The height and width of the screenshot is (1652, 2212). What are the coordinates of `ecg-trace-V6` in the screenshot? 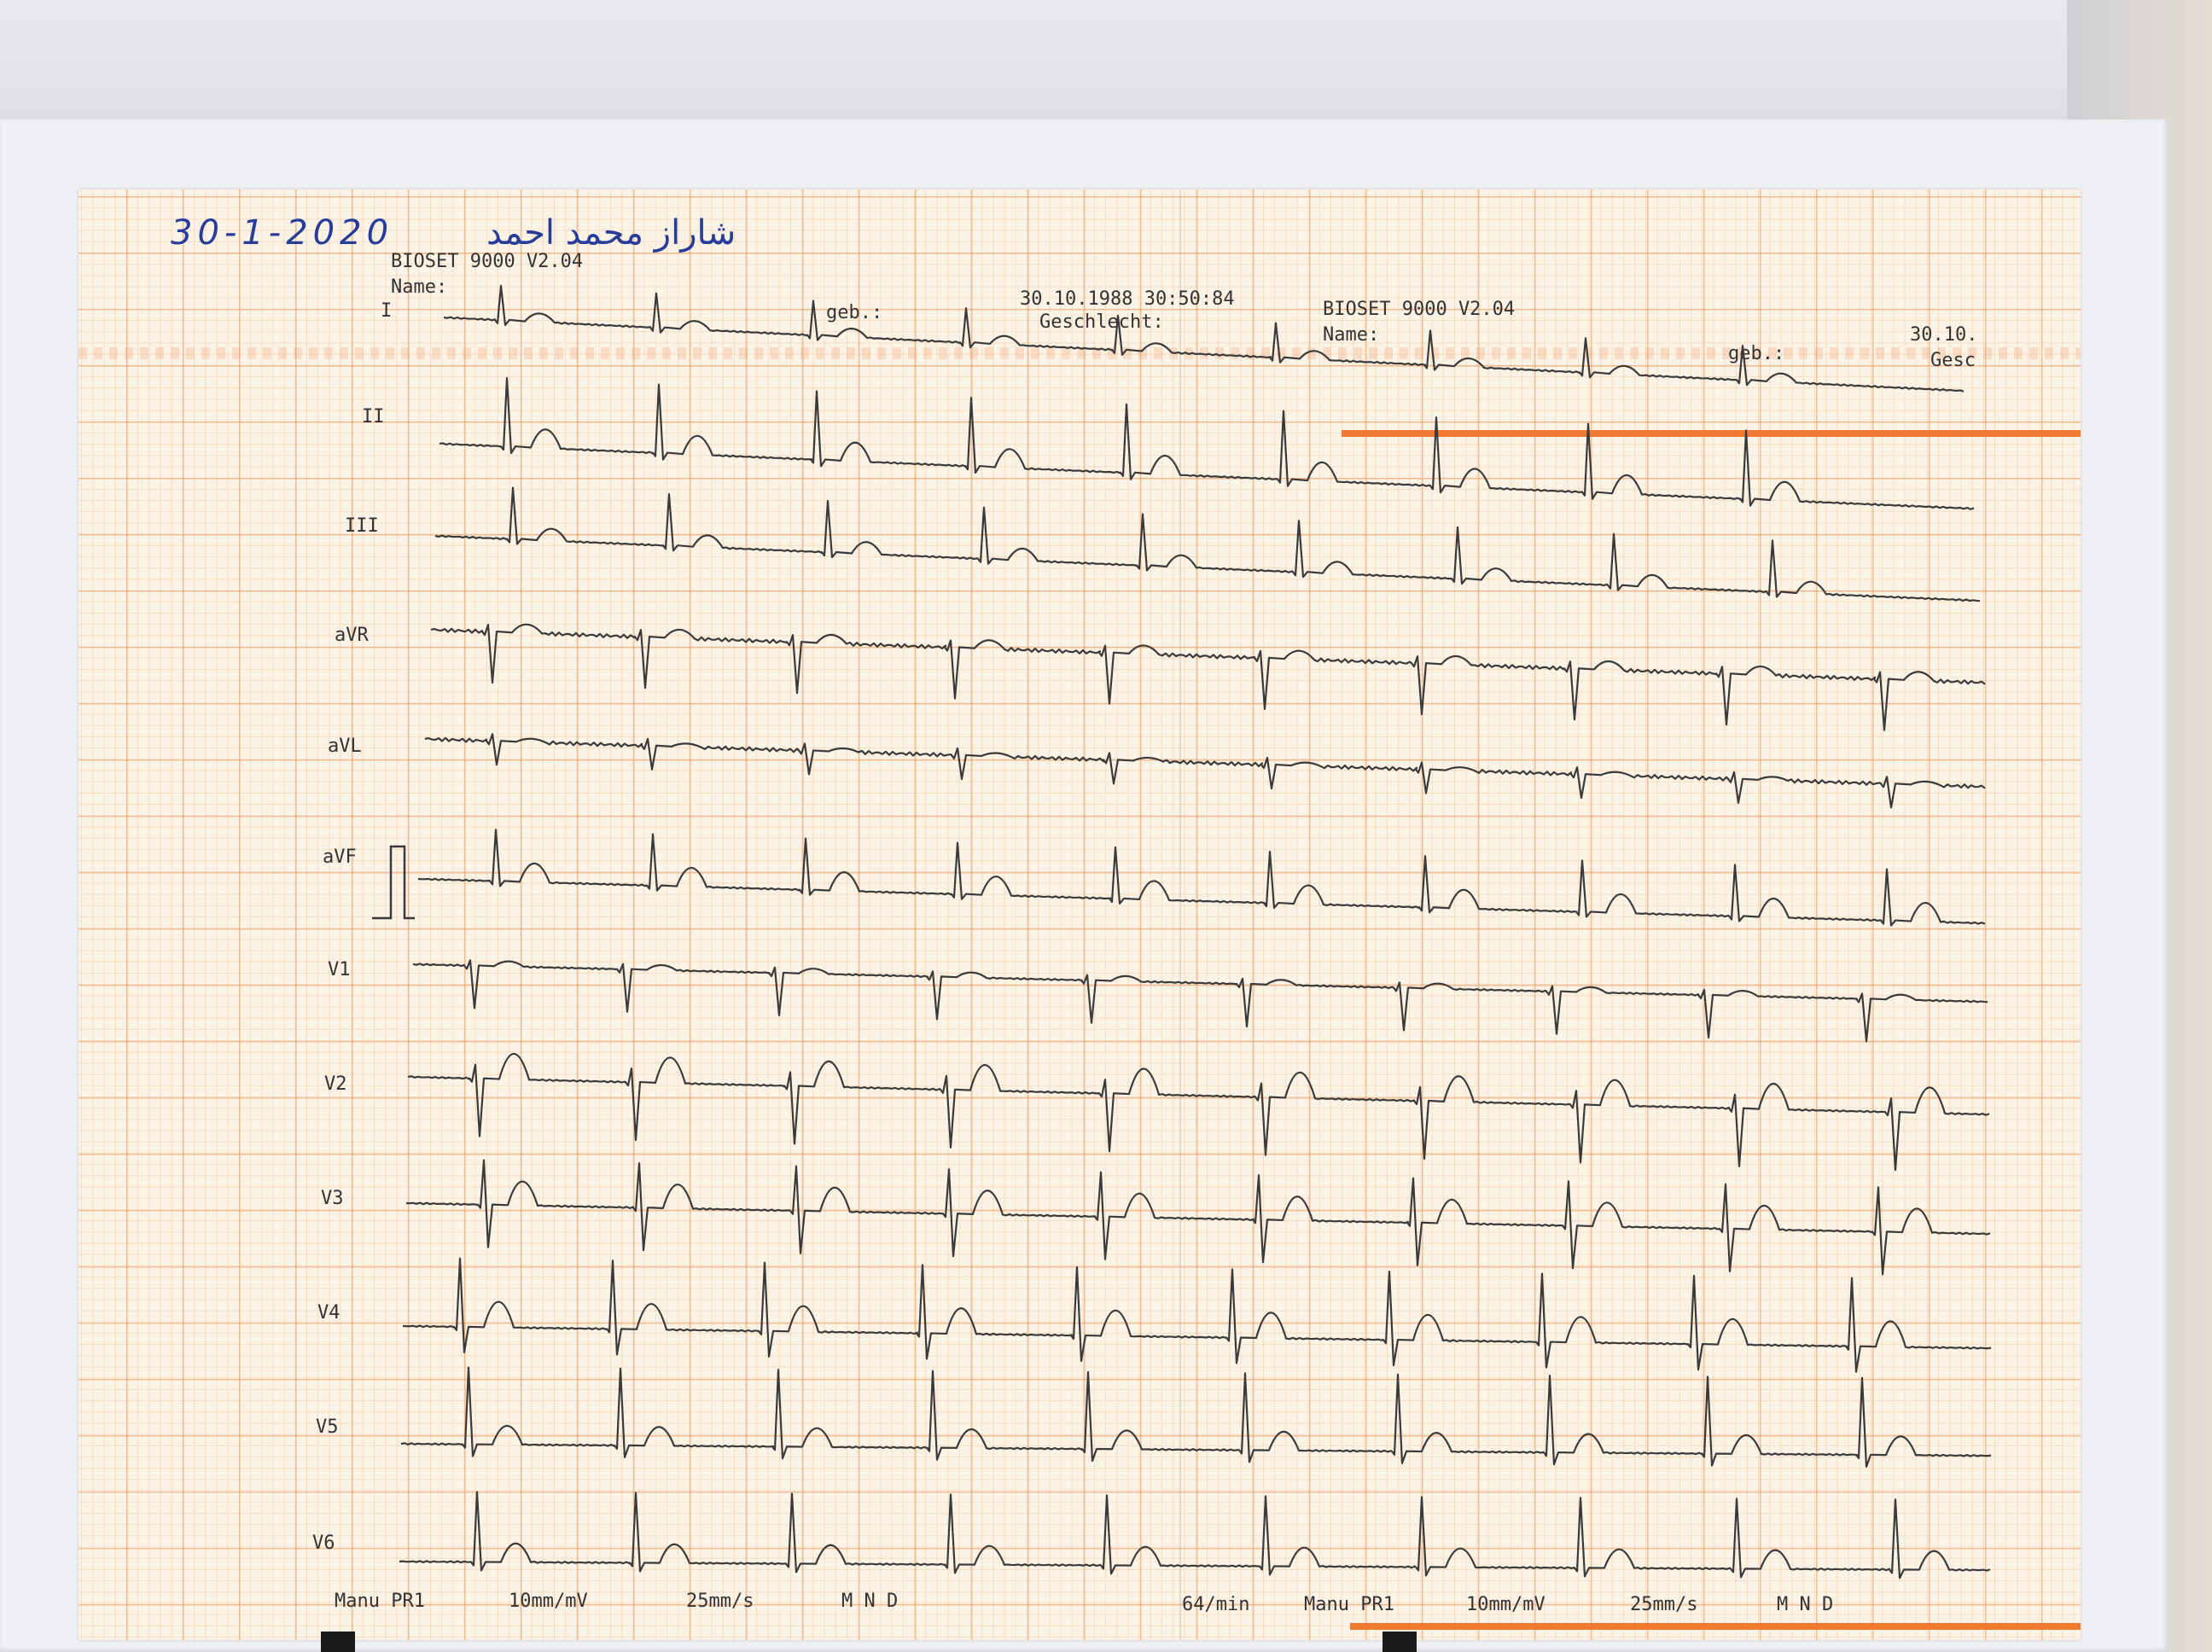 It's located at (1195, 1535).